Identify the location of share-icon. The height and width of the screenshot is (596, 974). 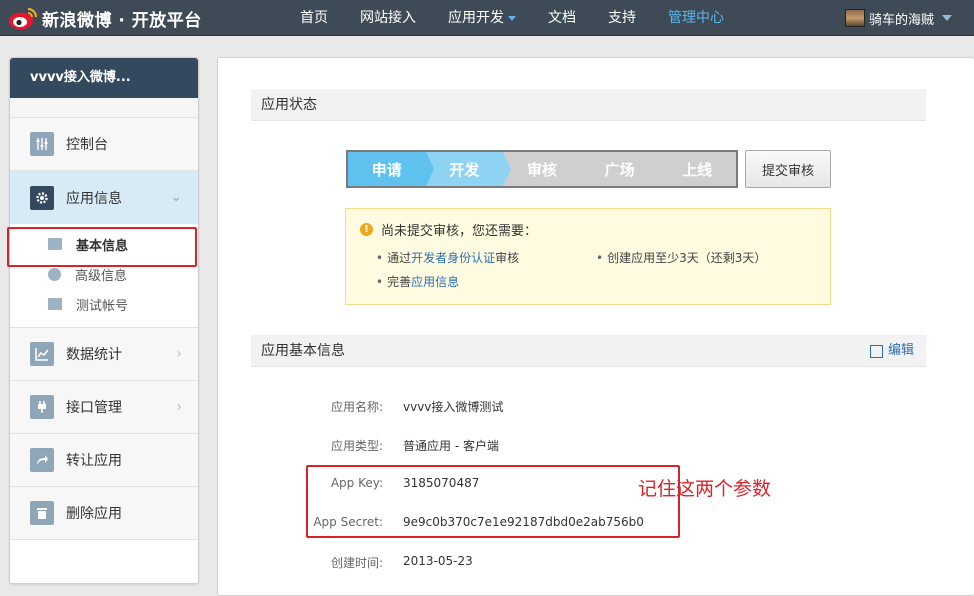
(42, 460).